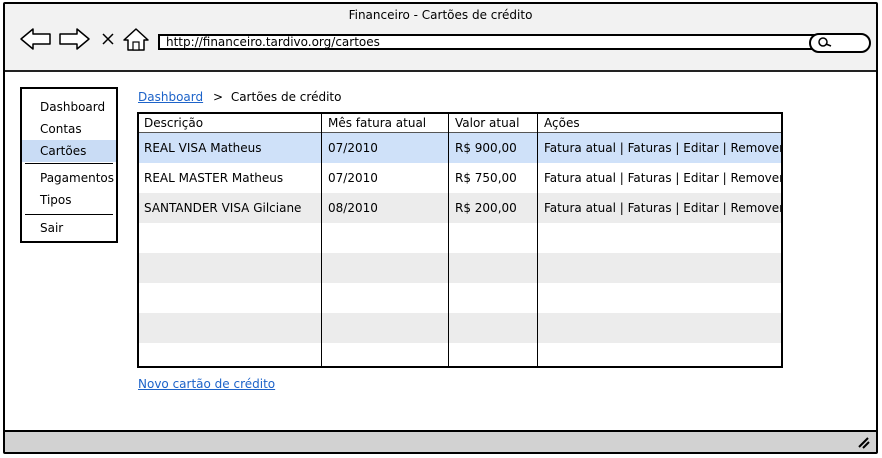  Describe the element at coordinates (136, 39) in the screenshot. I see `home-icon` at that location.